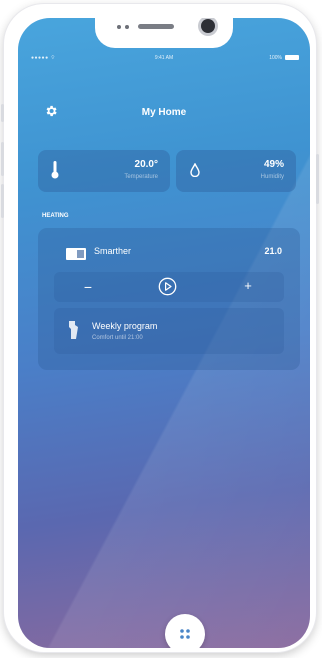 The height and width of the screenshot is (658, 322). I want to click on humidity-label: Humidity, so click(272, 177).